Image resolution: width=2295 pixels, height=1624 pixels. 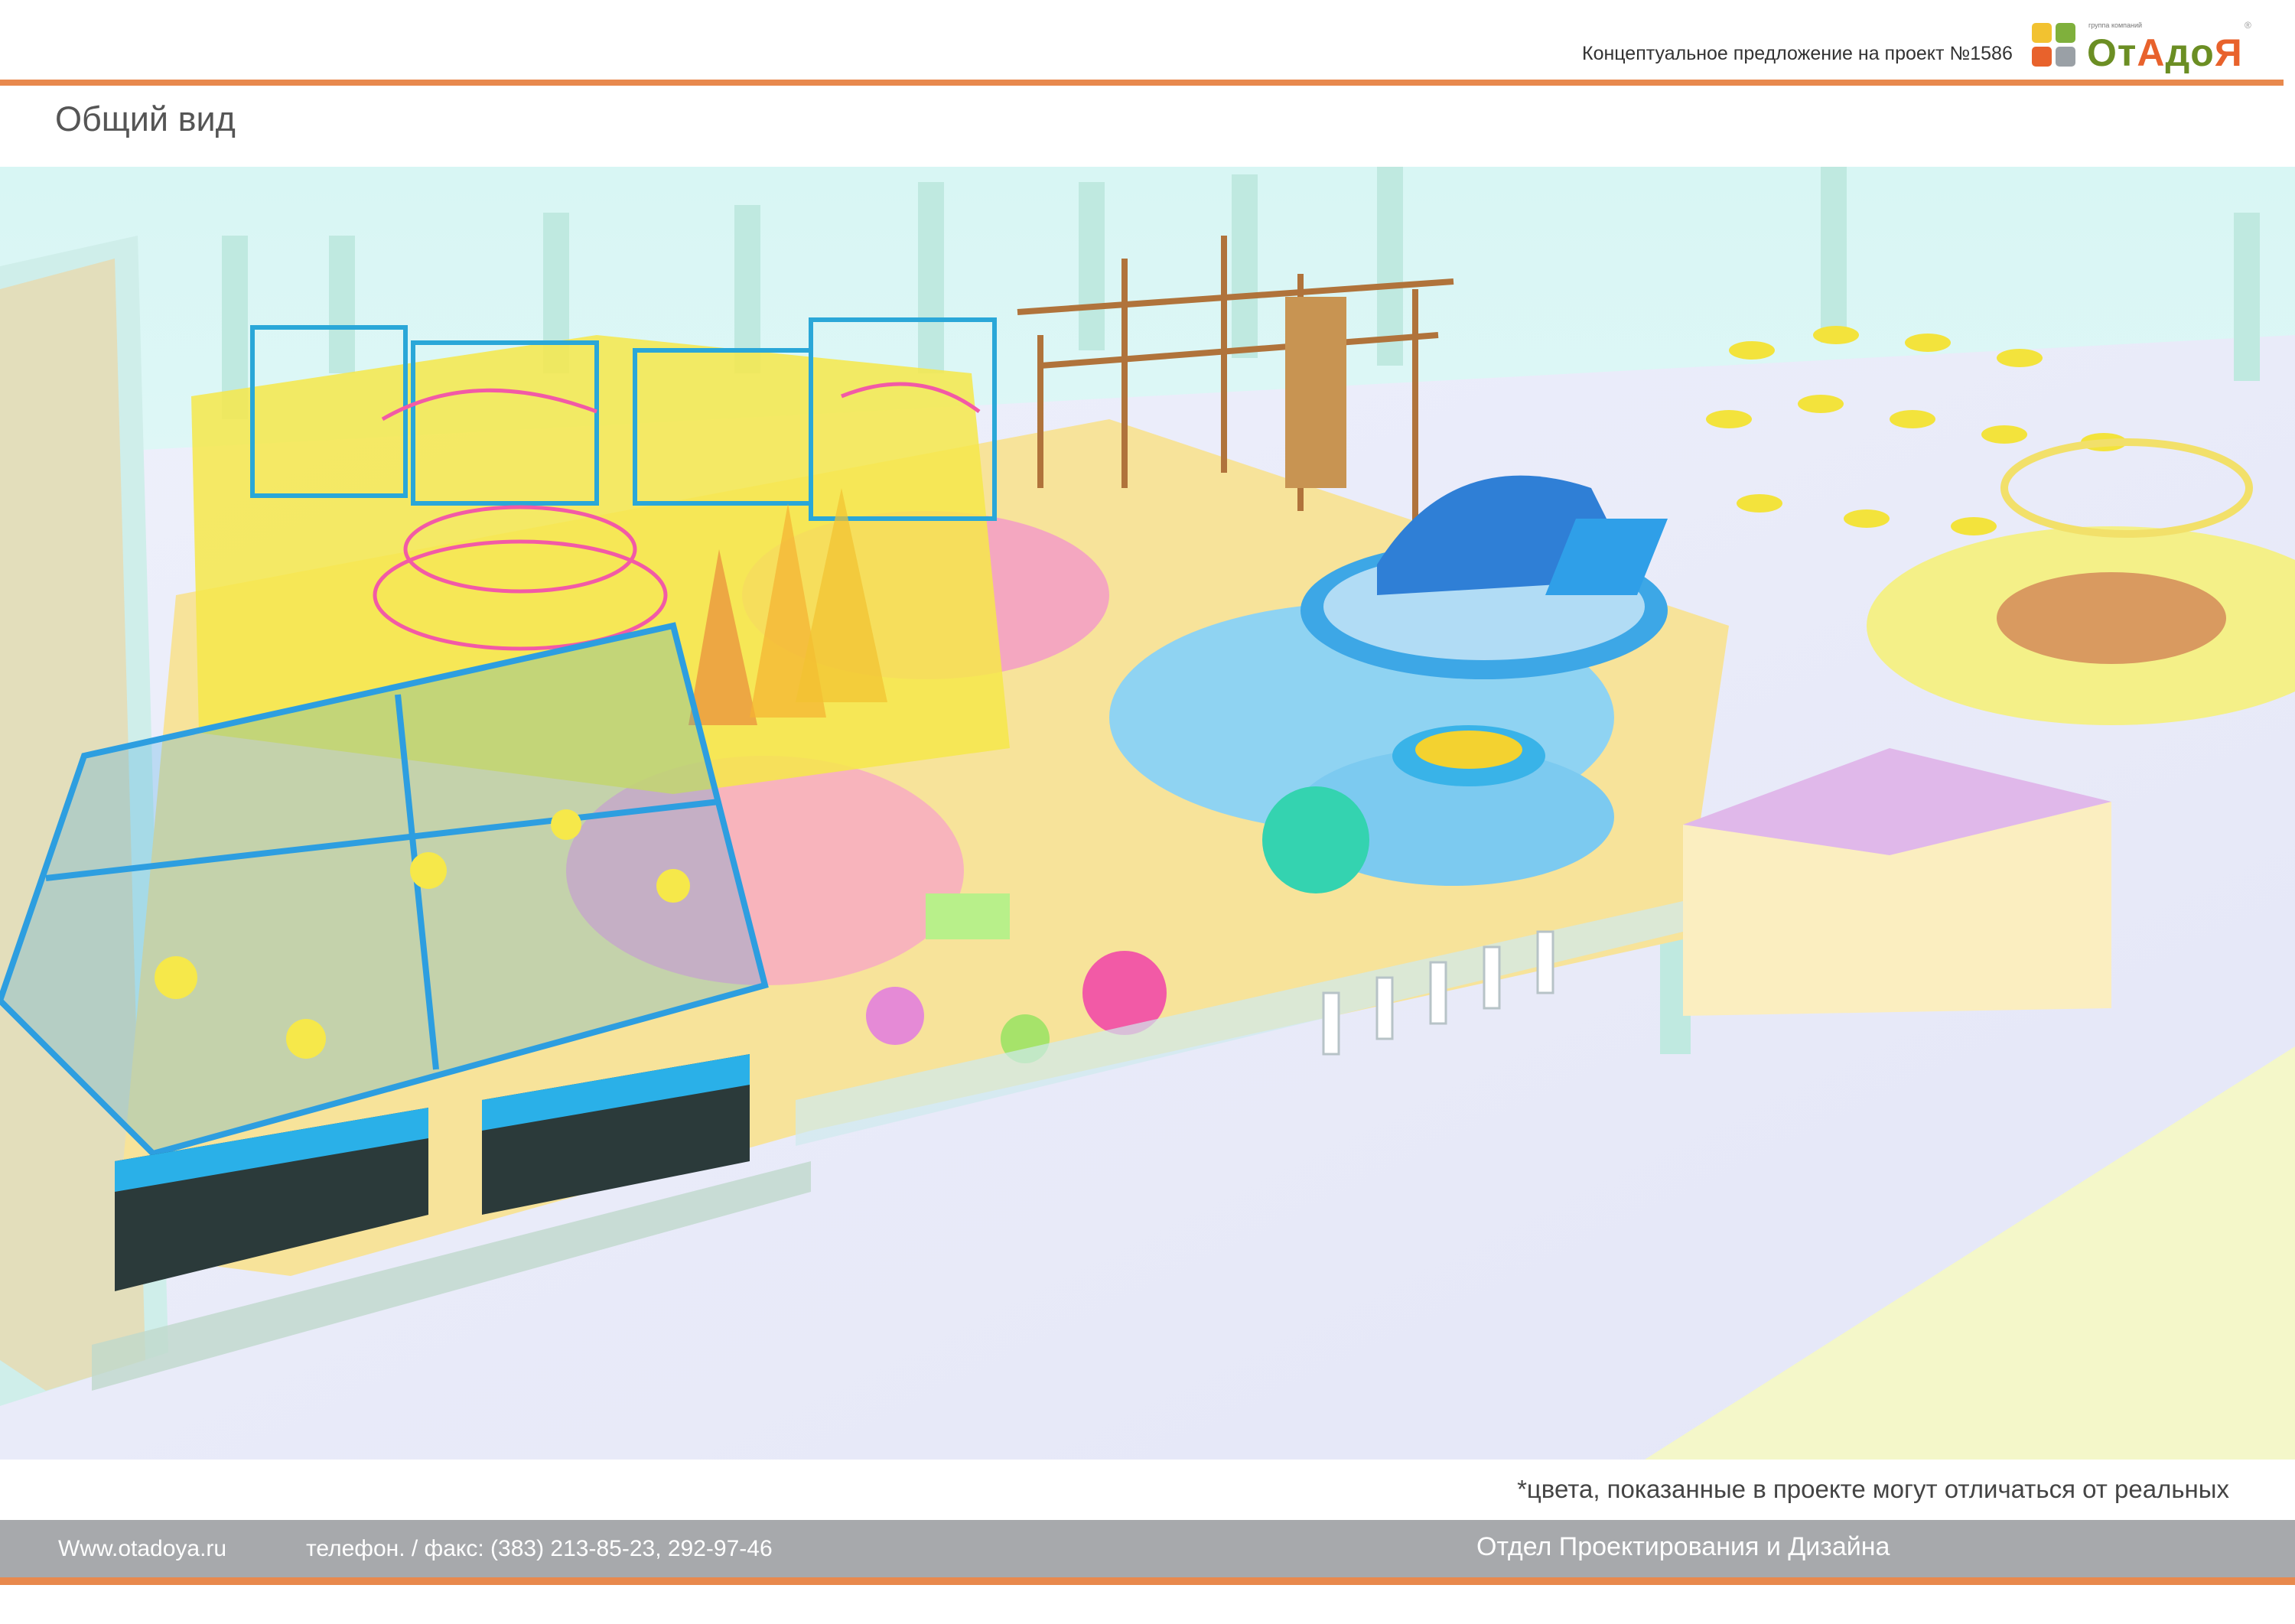 What do you see at coordinates (142, 1549) in the screenshot?
I see `footer-website: Www.otadoya.ru` at bounding box center [142, 1549].